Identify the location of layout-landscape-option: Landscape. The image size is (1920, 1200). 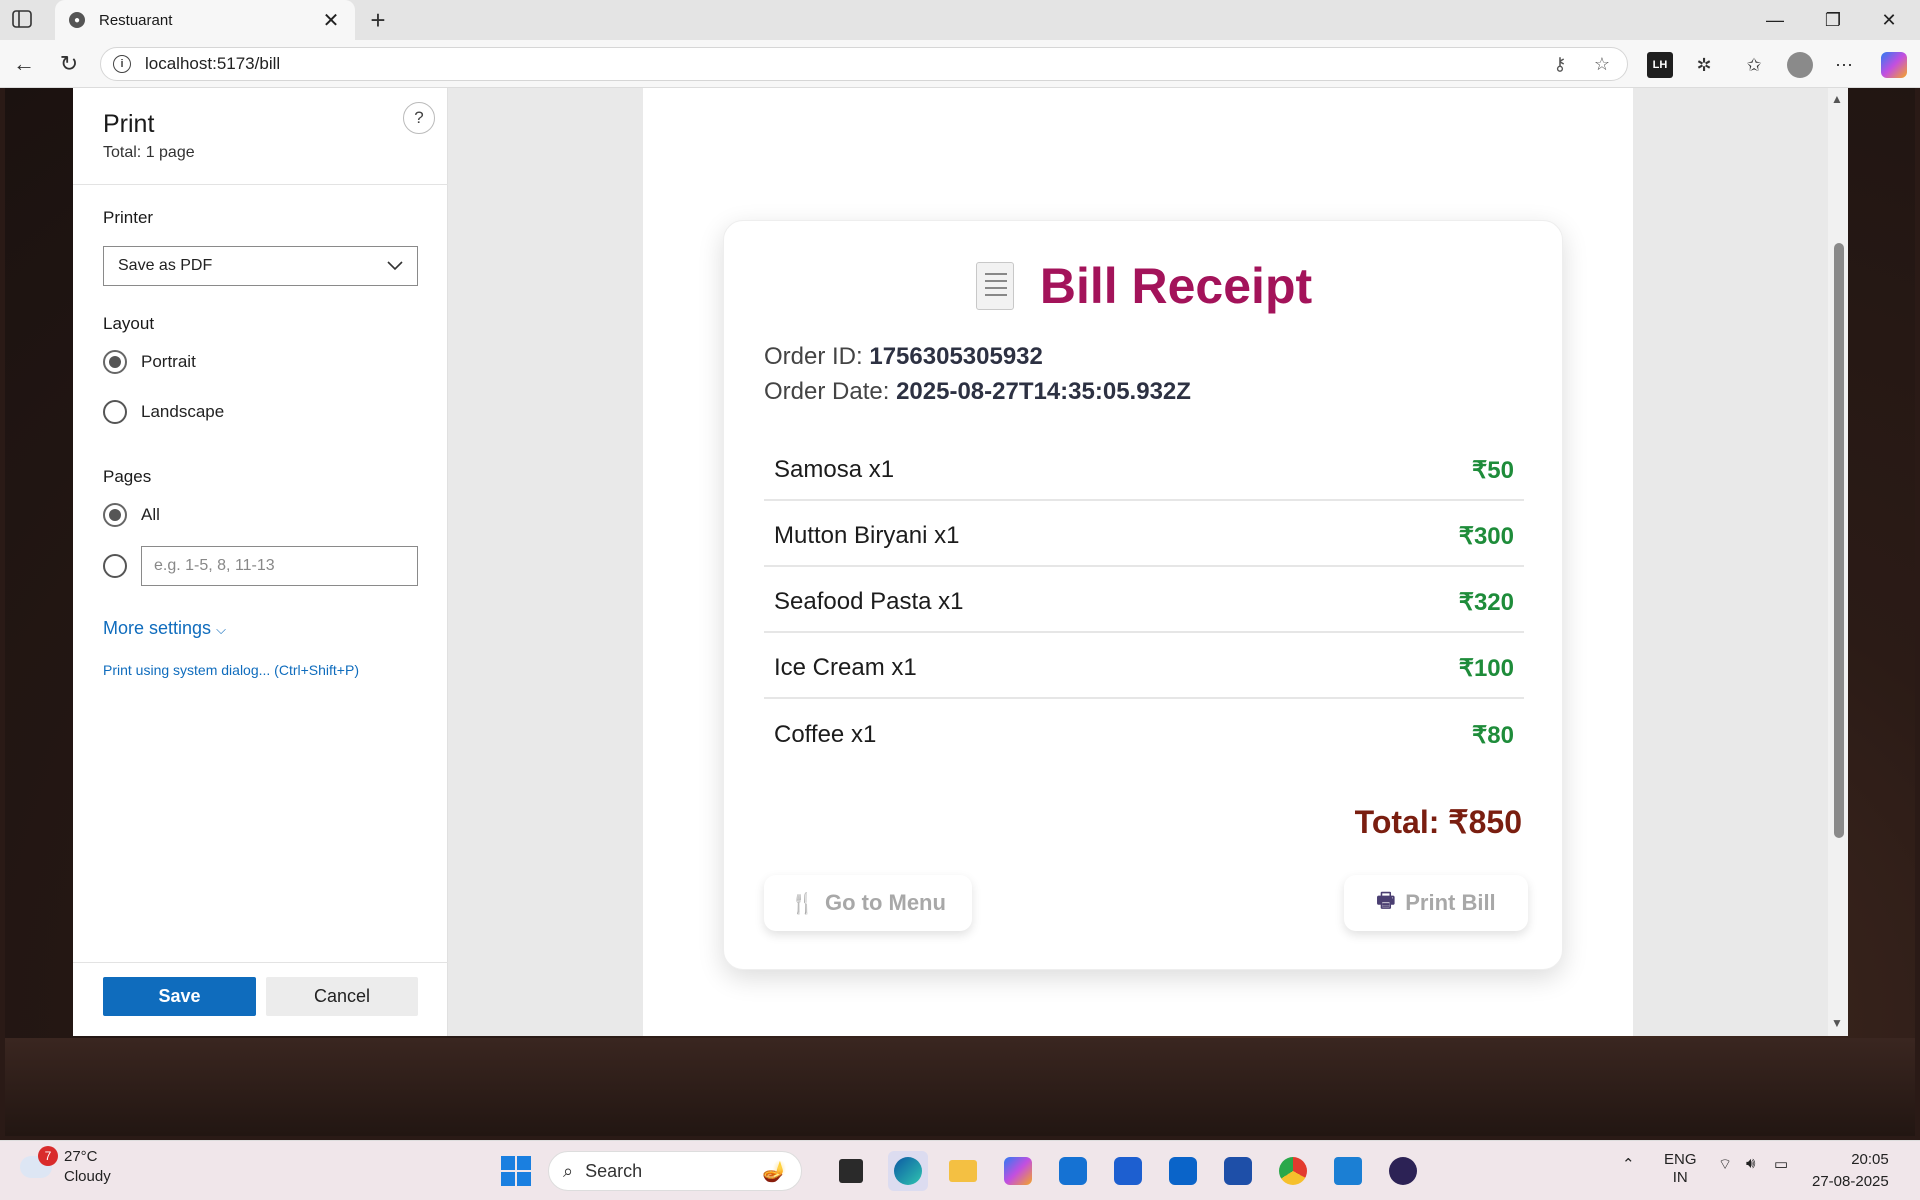
(163, 412).